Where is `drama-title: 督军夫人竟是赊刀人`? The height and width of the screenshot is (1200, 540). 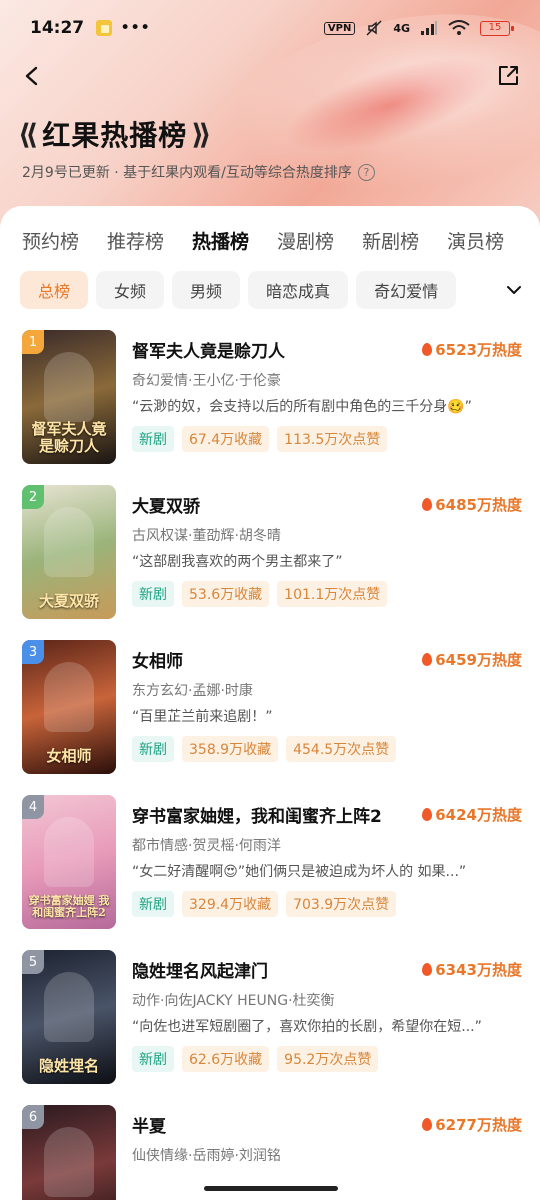
drama-title: 督军夫人竟是赊刀人 is located at coordinates (208, 351).